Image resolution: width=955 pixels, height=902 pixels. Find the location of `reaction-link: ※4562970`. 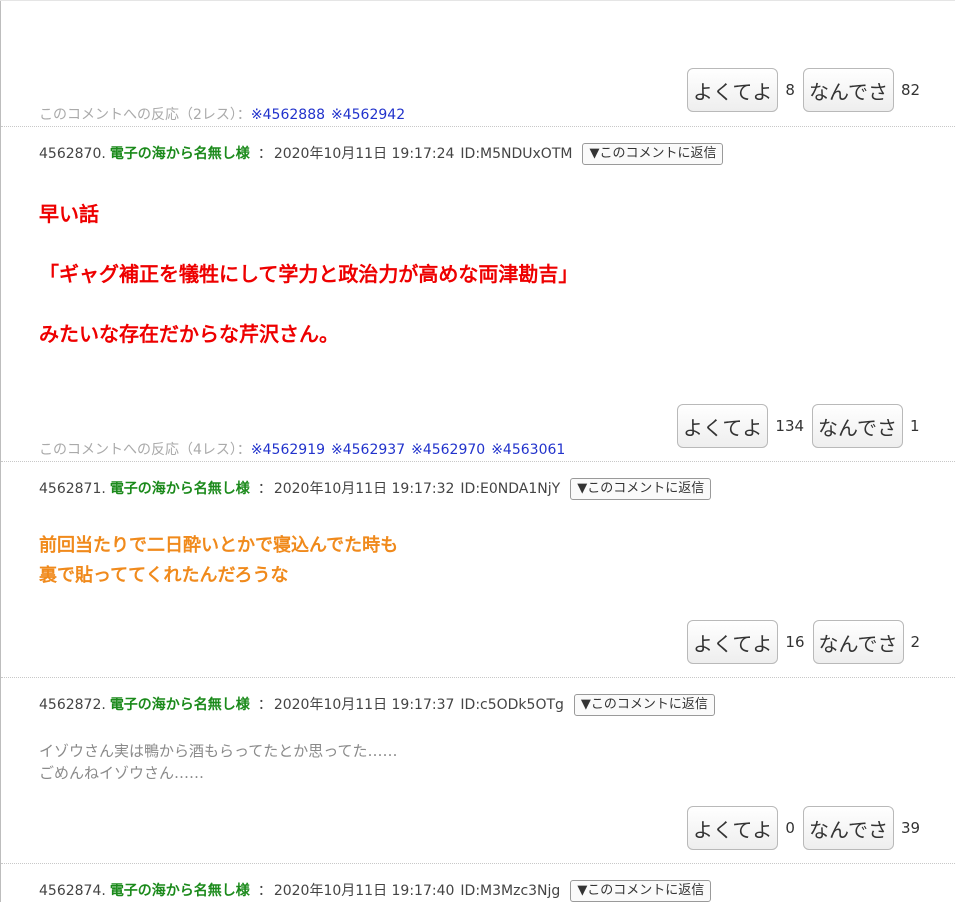

reaction-link: ※4562970 is located at coordinates (448, 450).